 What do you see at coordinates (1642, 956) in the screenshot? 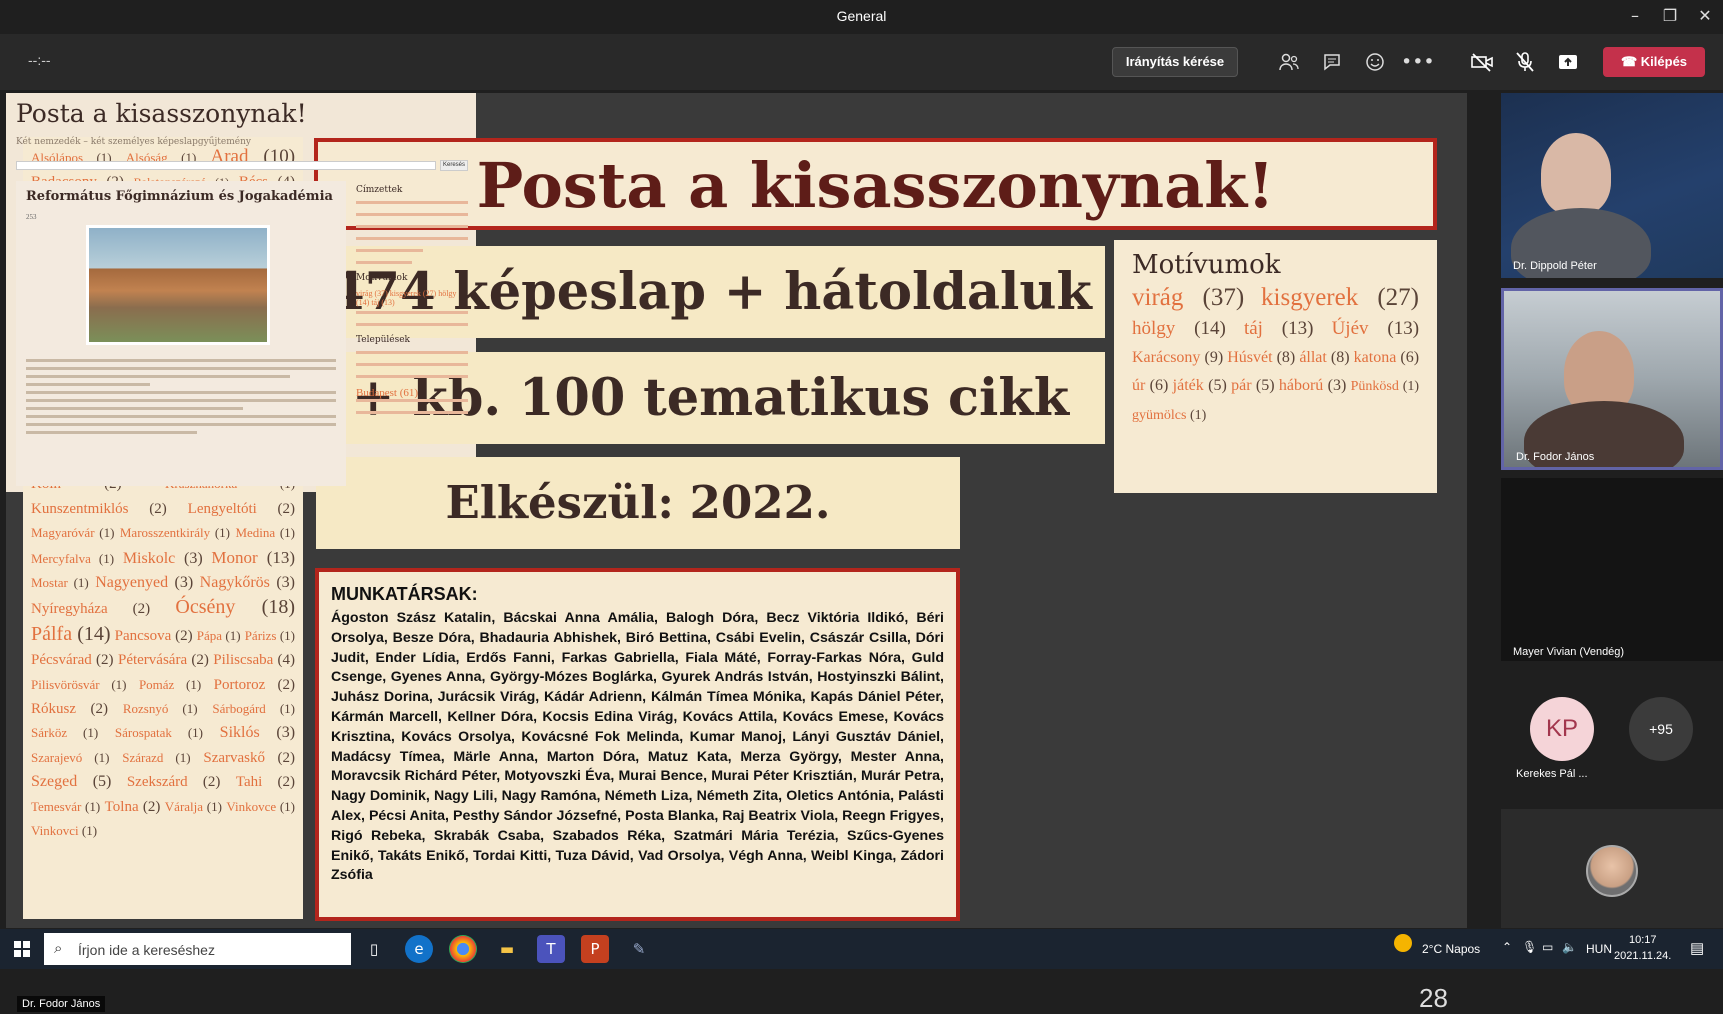
I see `clock-date: 2021.11.24.` at bounding box center [1642, 956].